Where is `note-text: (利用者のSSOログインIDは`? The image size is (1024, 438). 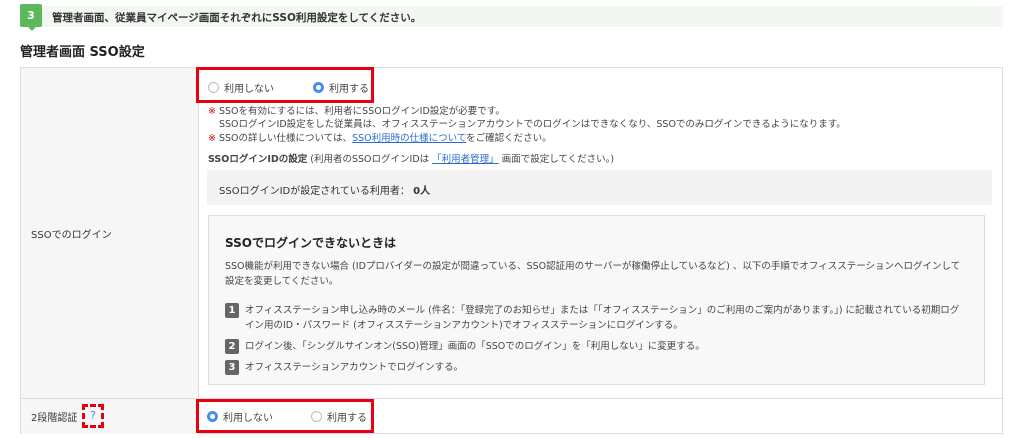
note-text: (利用者のSSOログインIDは is located at coordinates (370, 159).